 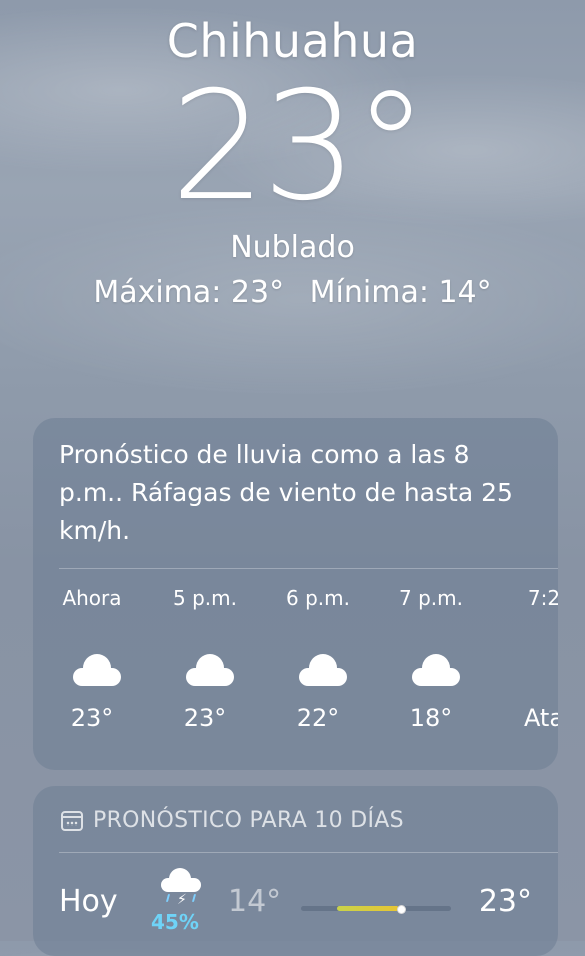 What do you see at coordinates (175, 922) in the screenshot?
I see `precip-chance: 45%` at bounding box center [175, 922].